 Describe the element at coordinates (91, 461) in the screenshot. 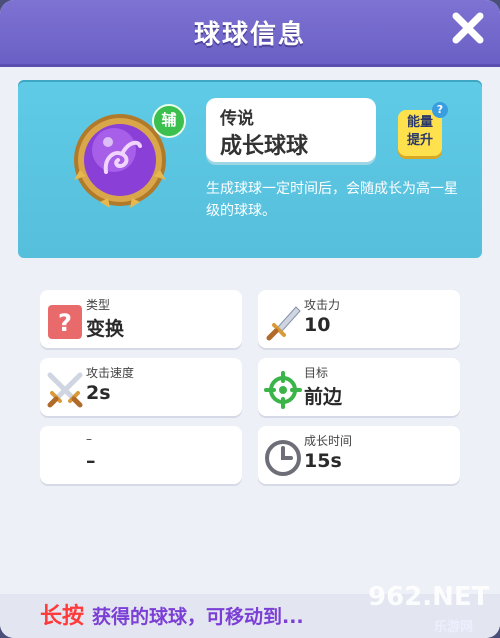

I see `stat-value: –` at that location.